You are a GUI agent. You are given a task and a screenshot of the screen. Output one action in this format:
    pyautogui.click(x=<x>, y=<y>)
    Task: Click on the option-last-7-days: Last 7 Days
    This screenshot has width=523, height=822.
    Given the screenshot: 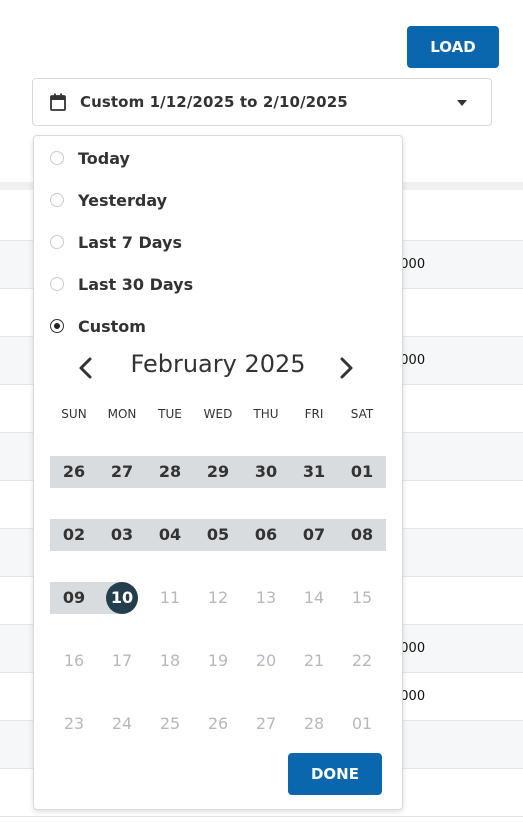 What is the action you would take?
    pyautogui.click(x=116, y=242)
    